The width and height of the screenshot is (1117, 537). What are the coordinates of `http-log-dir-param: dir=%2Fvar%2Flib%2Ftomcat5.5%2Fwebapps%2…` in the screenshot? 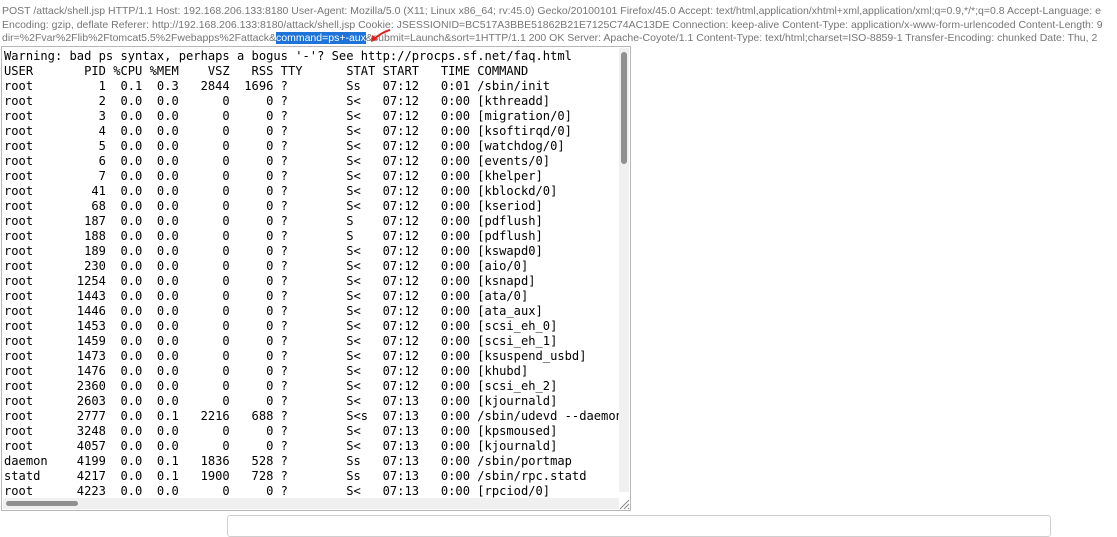 It's located at (139, 38).